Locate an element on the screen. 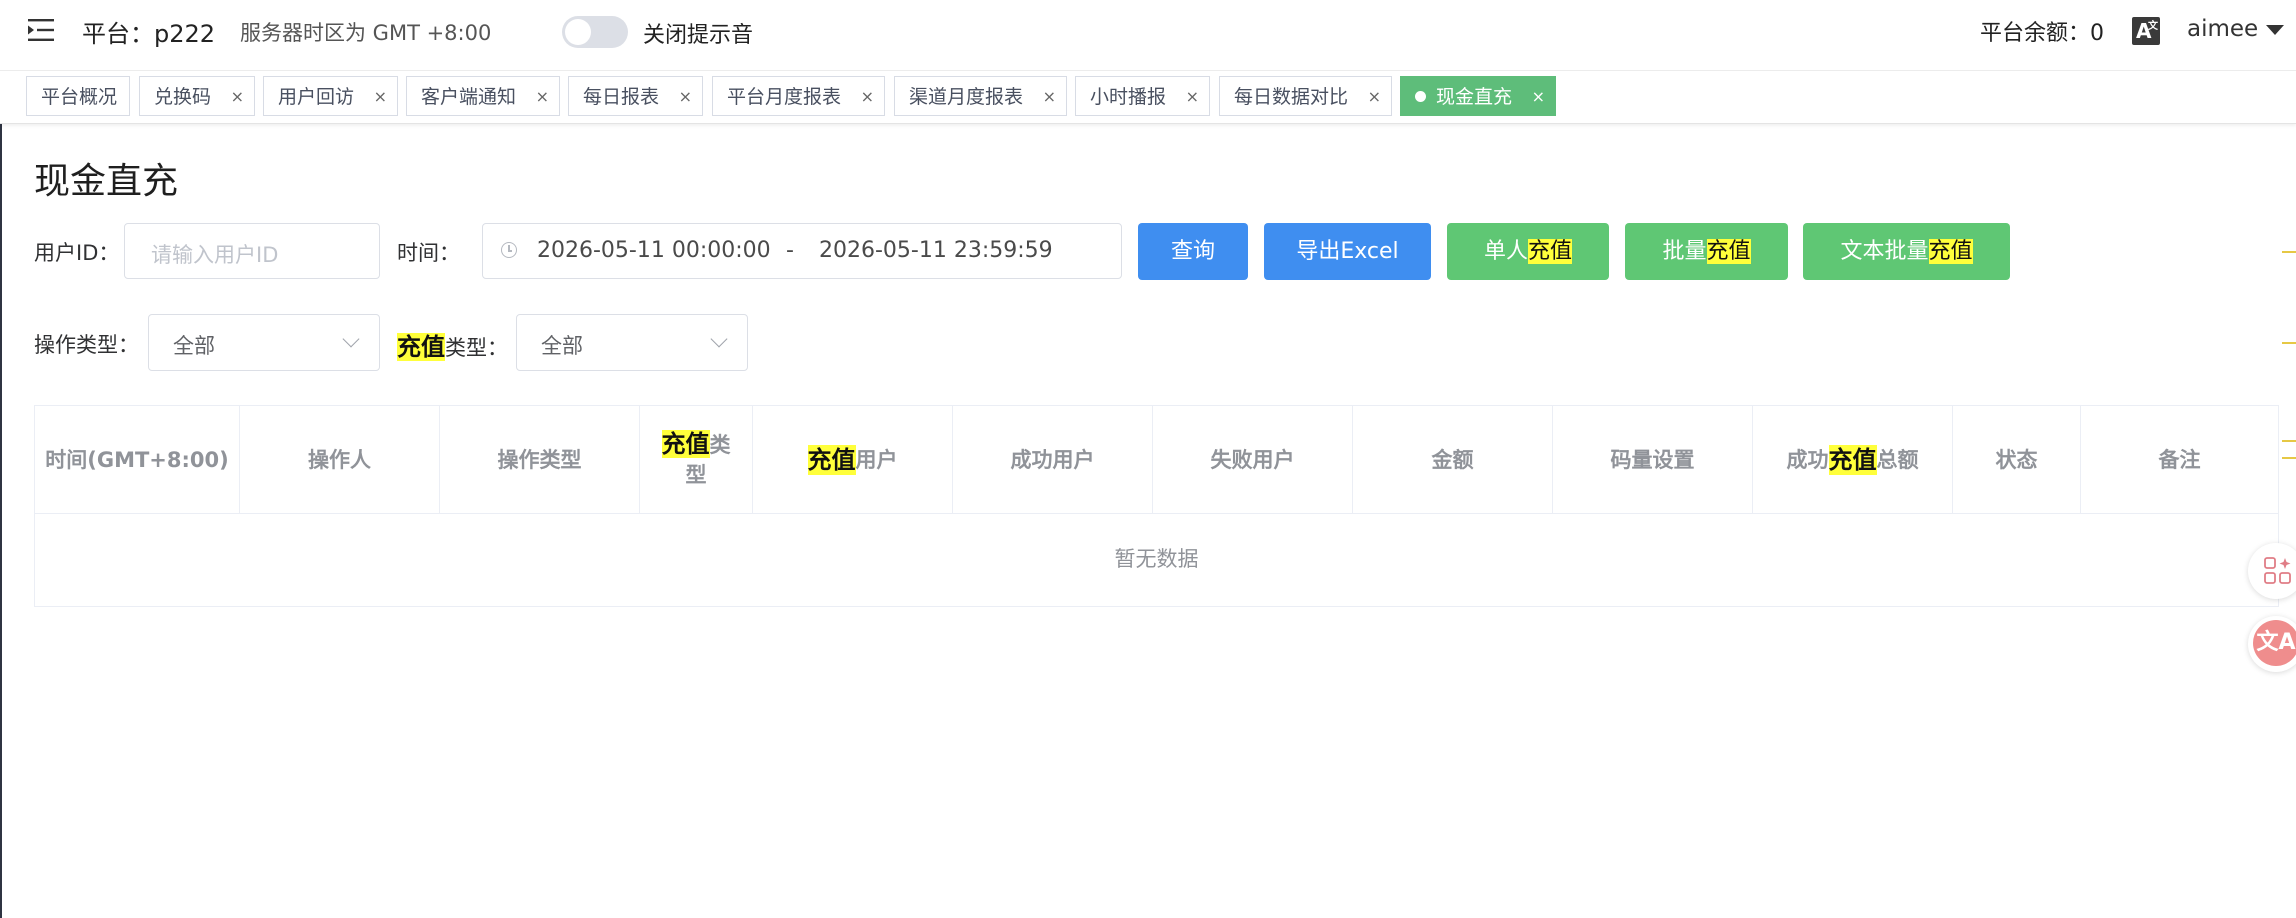  clock-icon is located at coordinates (509, 250).